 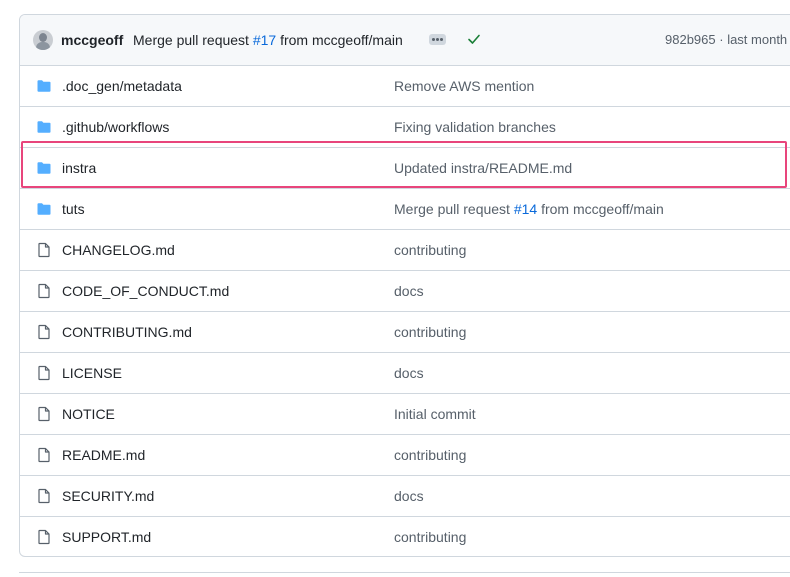 I want to click on file-commit-message: Initial commit, so click(x=435, y=414).